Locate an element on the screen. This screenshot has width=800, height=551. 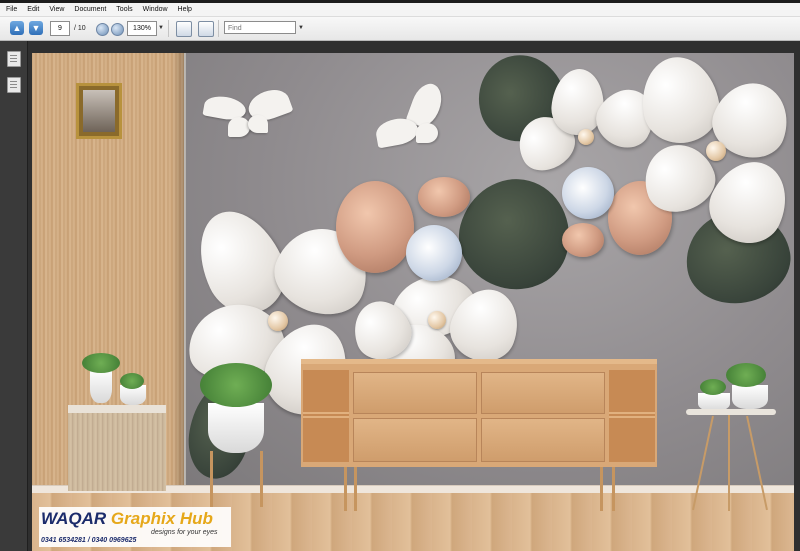
brand-phone-numbers: 0341 6534281 / 0340 0969625 is located at coordinates (89, 540).